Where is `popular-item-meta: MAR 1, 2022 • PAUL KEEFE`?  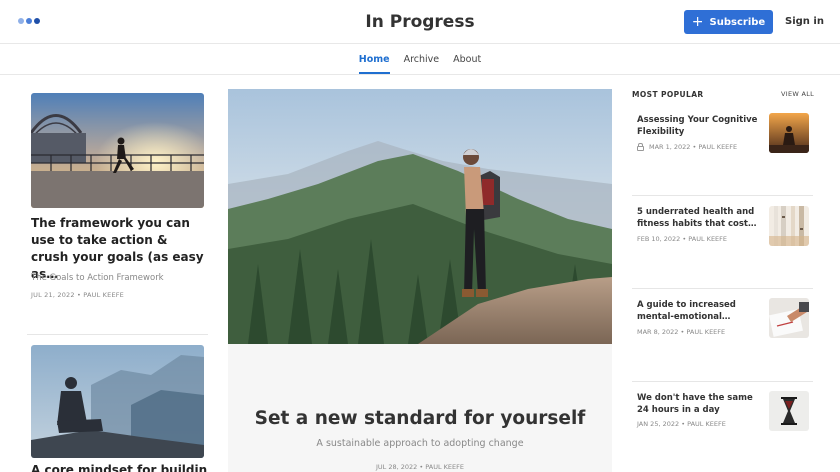
popular-item-meta: MAR 1, 2022 • PAUL KEEFE is located at coordinates (687, 147).